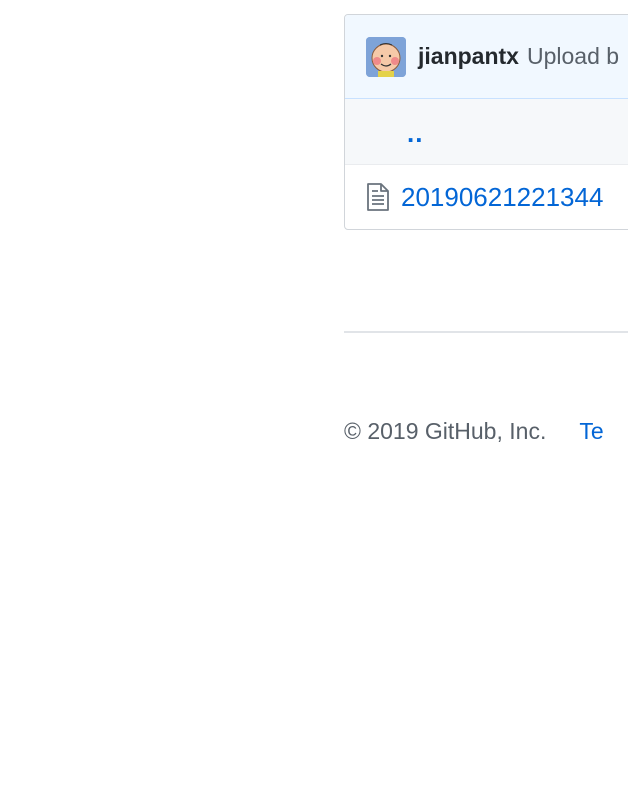  Describe the element at coordinates (378, 197) in the screenshot. I see `file-text-icon` at that location.